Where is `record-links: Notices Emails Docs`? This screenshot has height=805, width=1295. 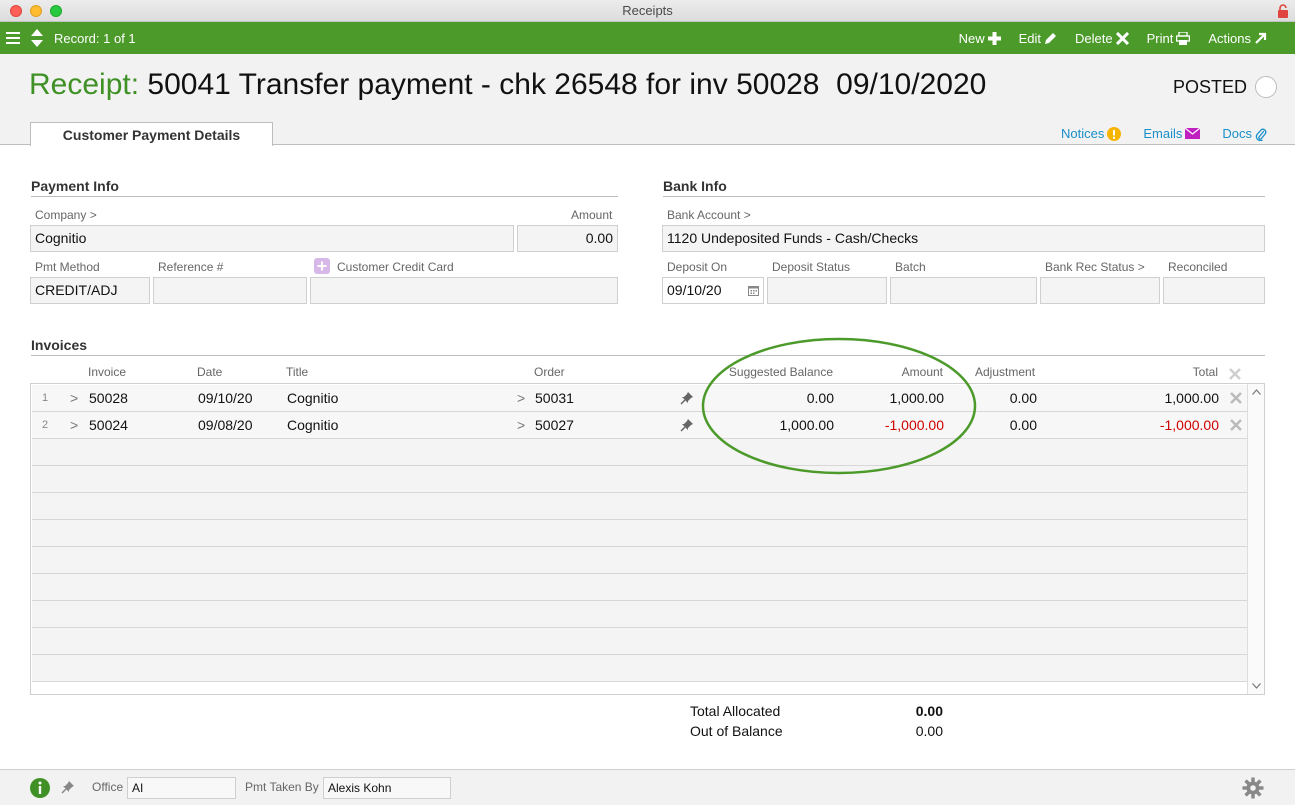
record-links: Notices Emails Docs is located at coordinates (1164, 133).